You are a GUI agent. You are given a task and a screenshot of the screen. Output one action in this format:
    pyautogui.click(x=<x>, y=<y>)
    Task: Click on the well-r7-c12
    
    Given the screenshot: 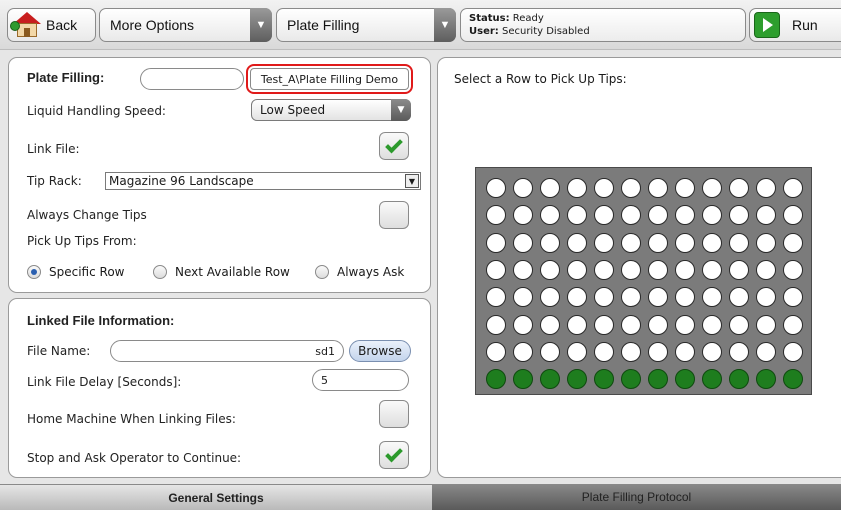 What is the action you would take?
    pyautogui.click(x=793, y=351)
    